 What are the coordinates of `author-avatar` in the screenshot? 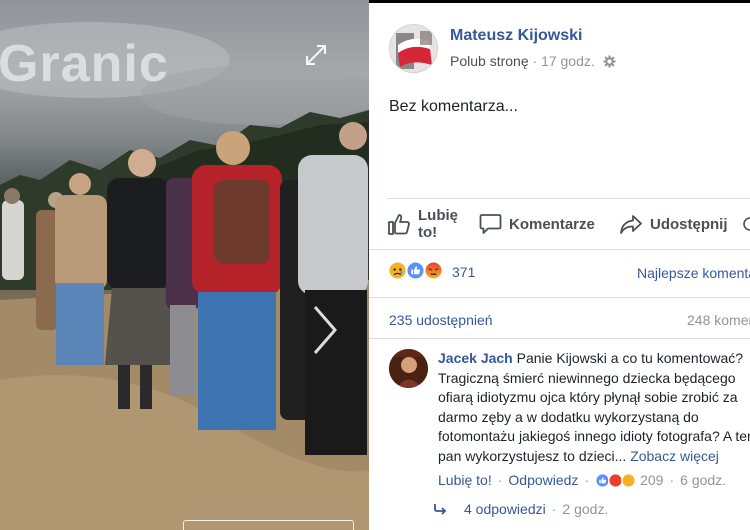 It's located at (413, 48).